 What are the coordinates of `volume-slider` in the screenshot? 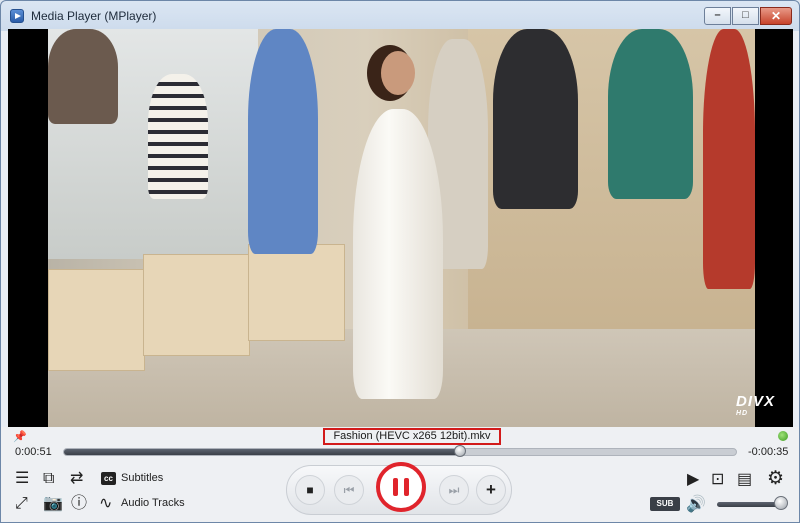 It's located at (749, 504).